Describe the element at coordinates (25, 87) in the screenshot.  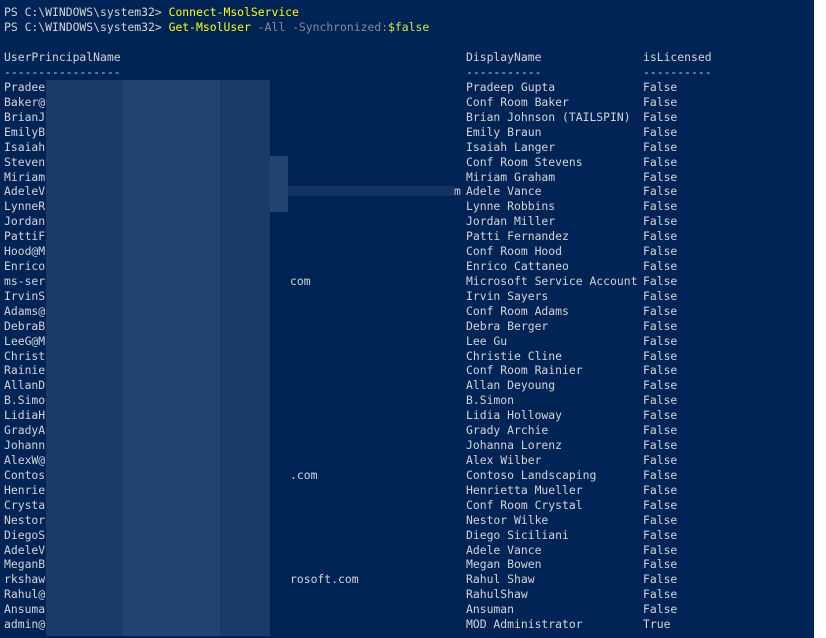
I see `cell-upn: Pradee` at that location.